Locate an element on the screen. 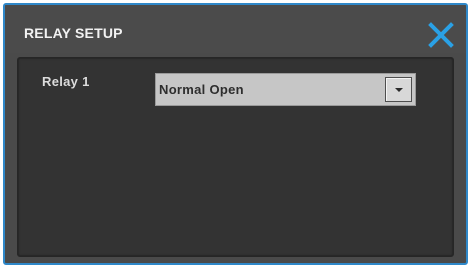 This screenshot has width=473, height=268. relay-1-select: Normal Open is located at coordinates (285, 89).